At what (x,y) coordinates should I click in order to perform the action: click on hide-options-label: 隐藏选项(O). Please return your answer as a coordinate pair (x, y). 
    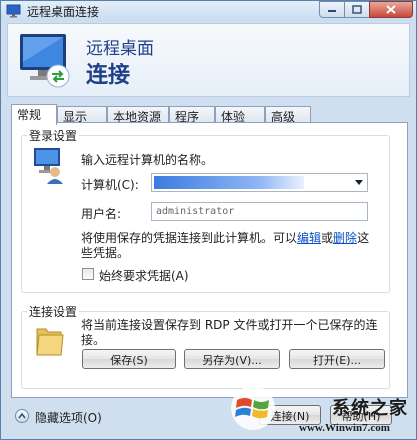
    Looking at the image, I should click on (68, 417).